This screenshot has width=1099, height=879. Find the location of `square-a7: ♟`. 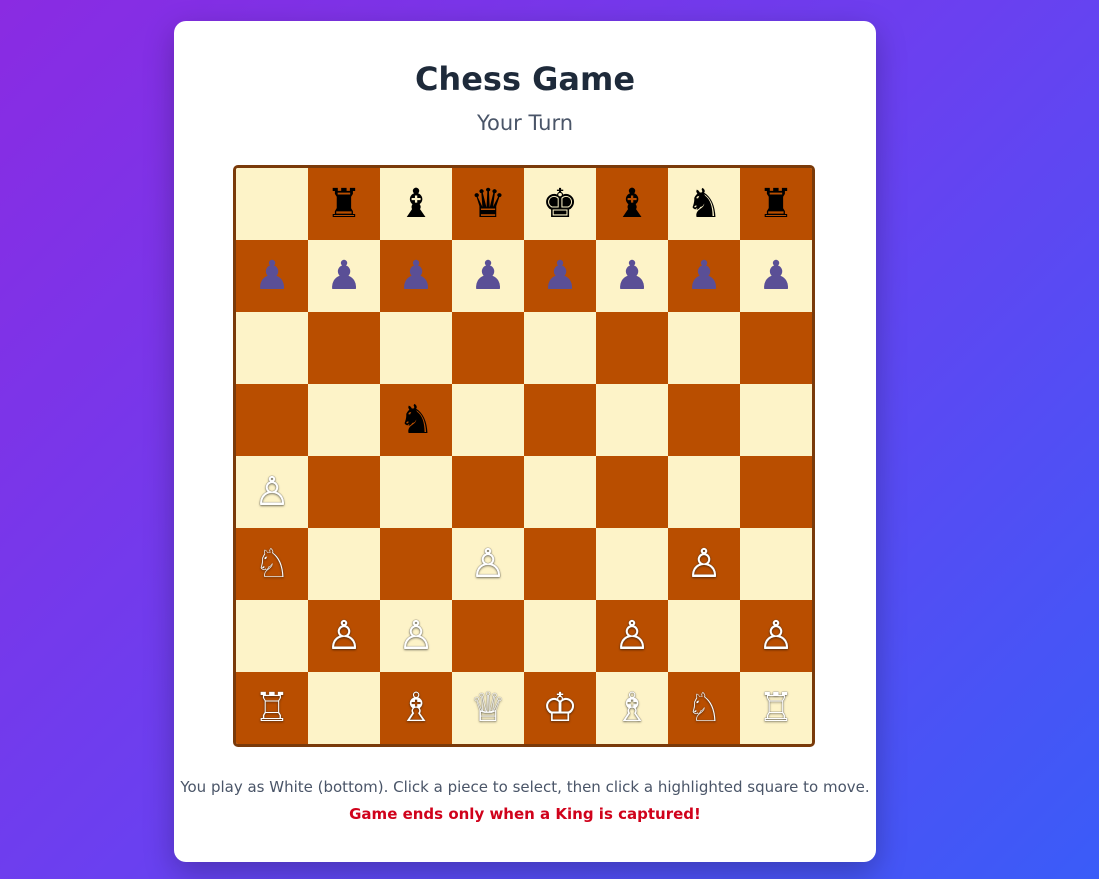

square-a7: ♟ is located at coordinates (272, 276).